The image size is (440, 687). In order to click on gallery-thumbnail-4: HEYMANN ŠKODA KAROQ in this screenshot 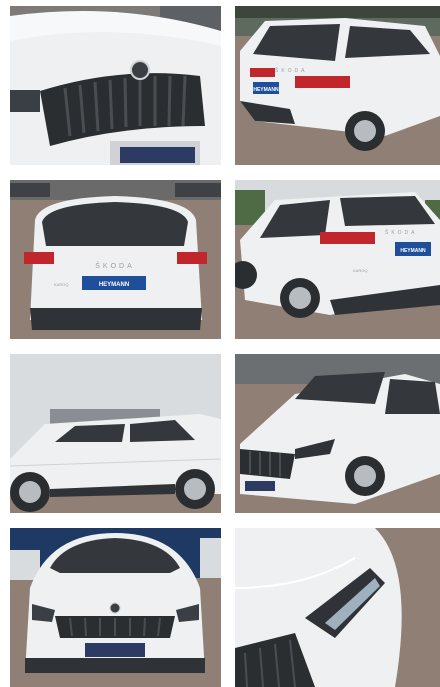, I will do `click(337, 259)`.